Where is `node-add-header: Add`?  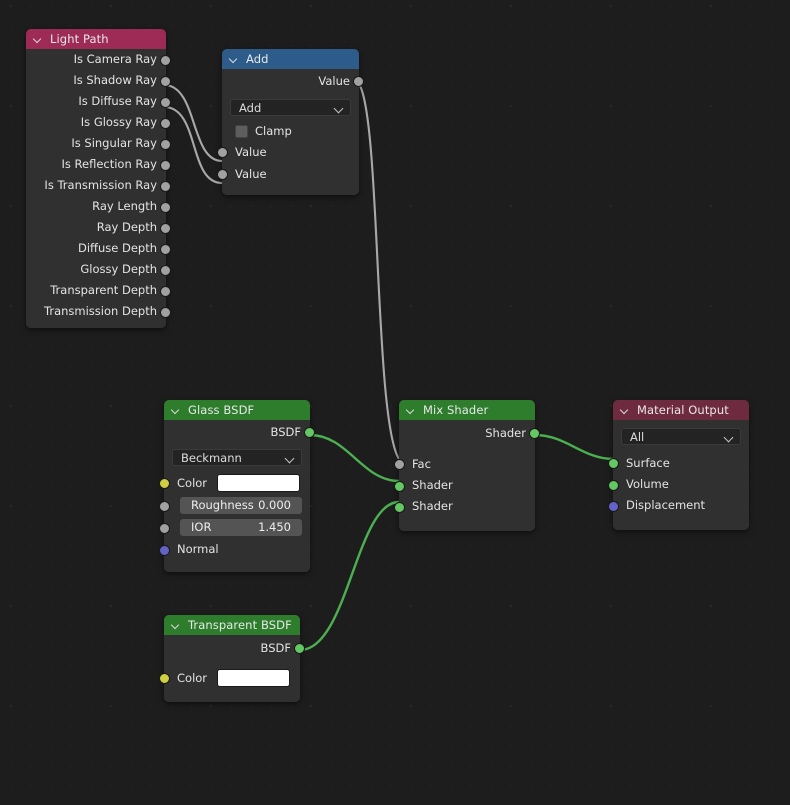 node-add-header: Add is located at coordinates (290, 59).